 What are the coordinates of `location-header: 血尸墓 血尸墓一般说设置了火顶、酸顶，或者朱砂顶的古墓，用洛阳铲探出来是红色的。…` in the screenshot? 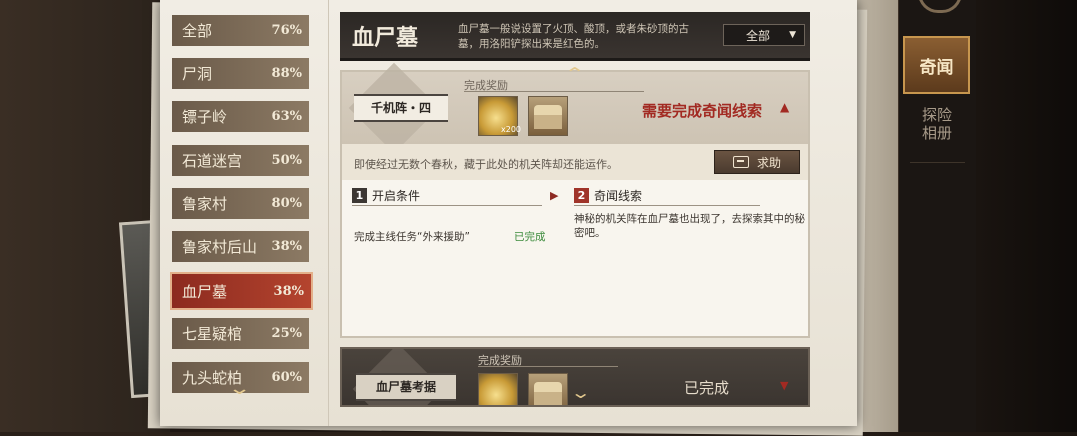 It's located at (575, 36).